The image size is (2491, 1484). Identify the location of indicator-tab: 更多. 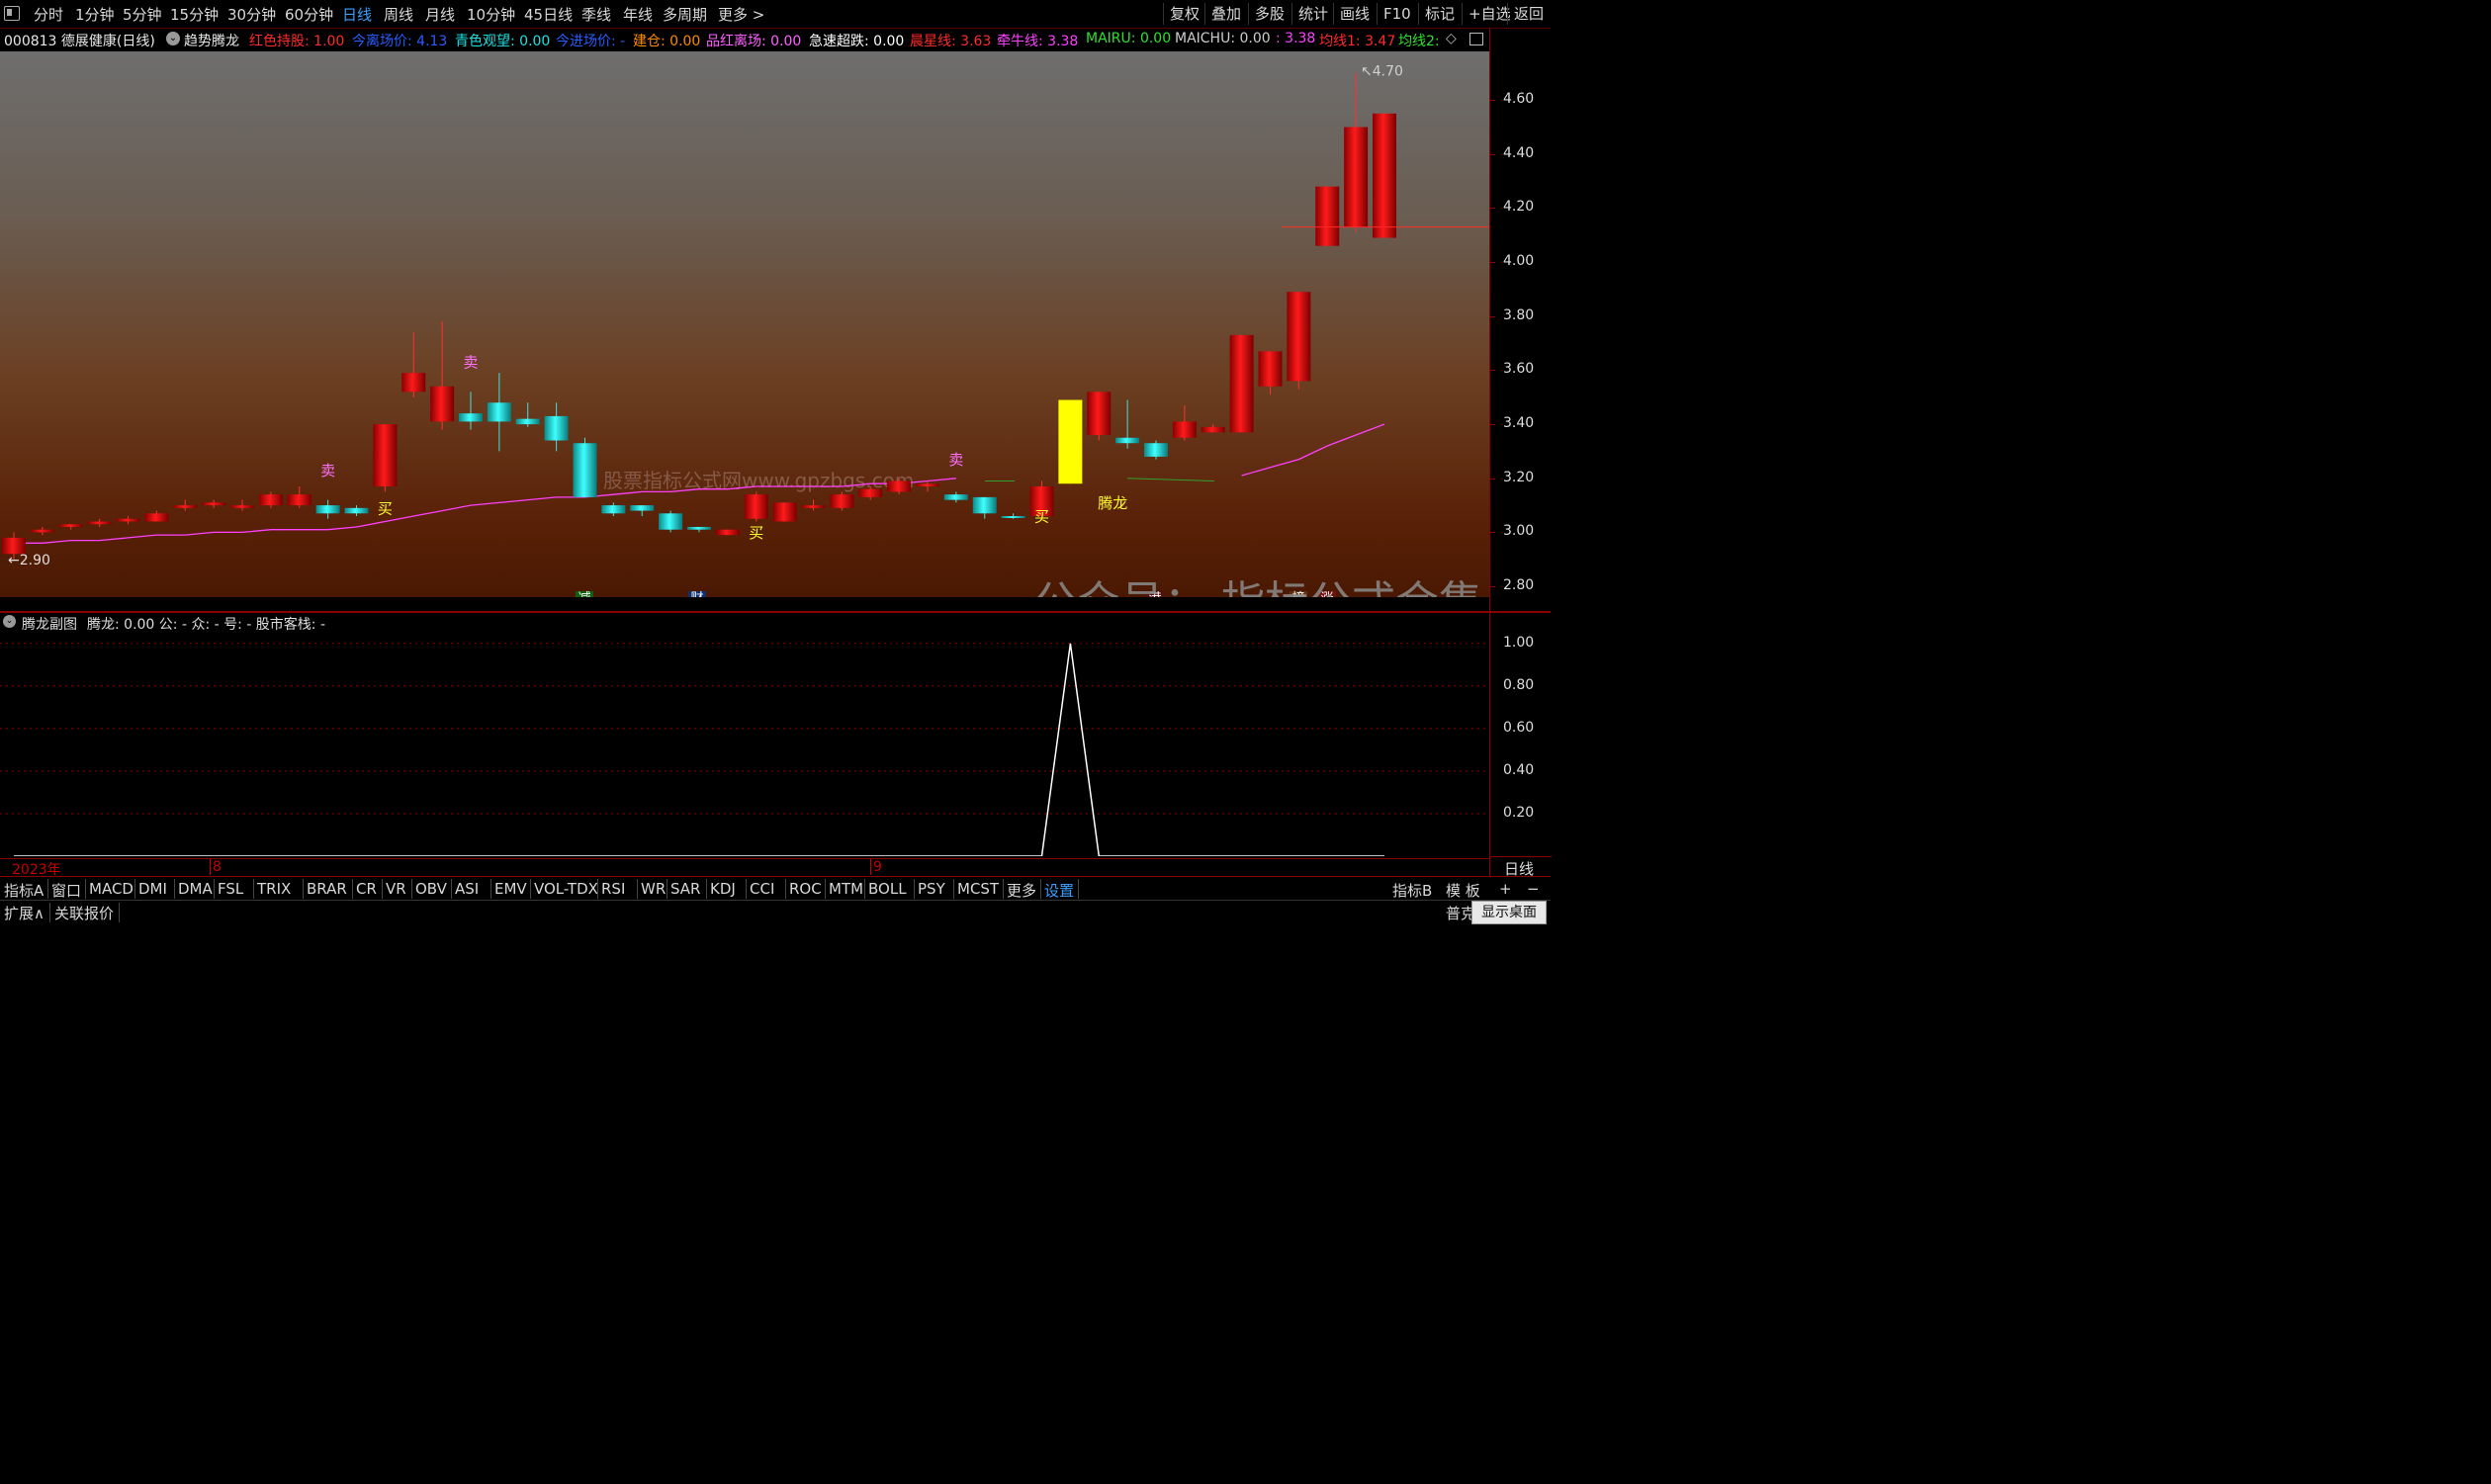
(1021, 890).